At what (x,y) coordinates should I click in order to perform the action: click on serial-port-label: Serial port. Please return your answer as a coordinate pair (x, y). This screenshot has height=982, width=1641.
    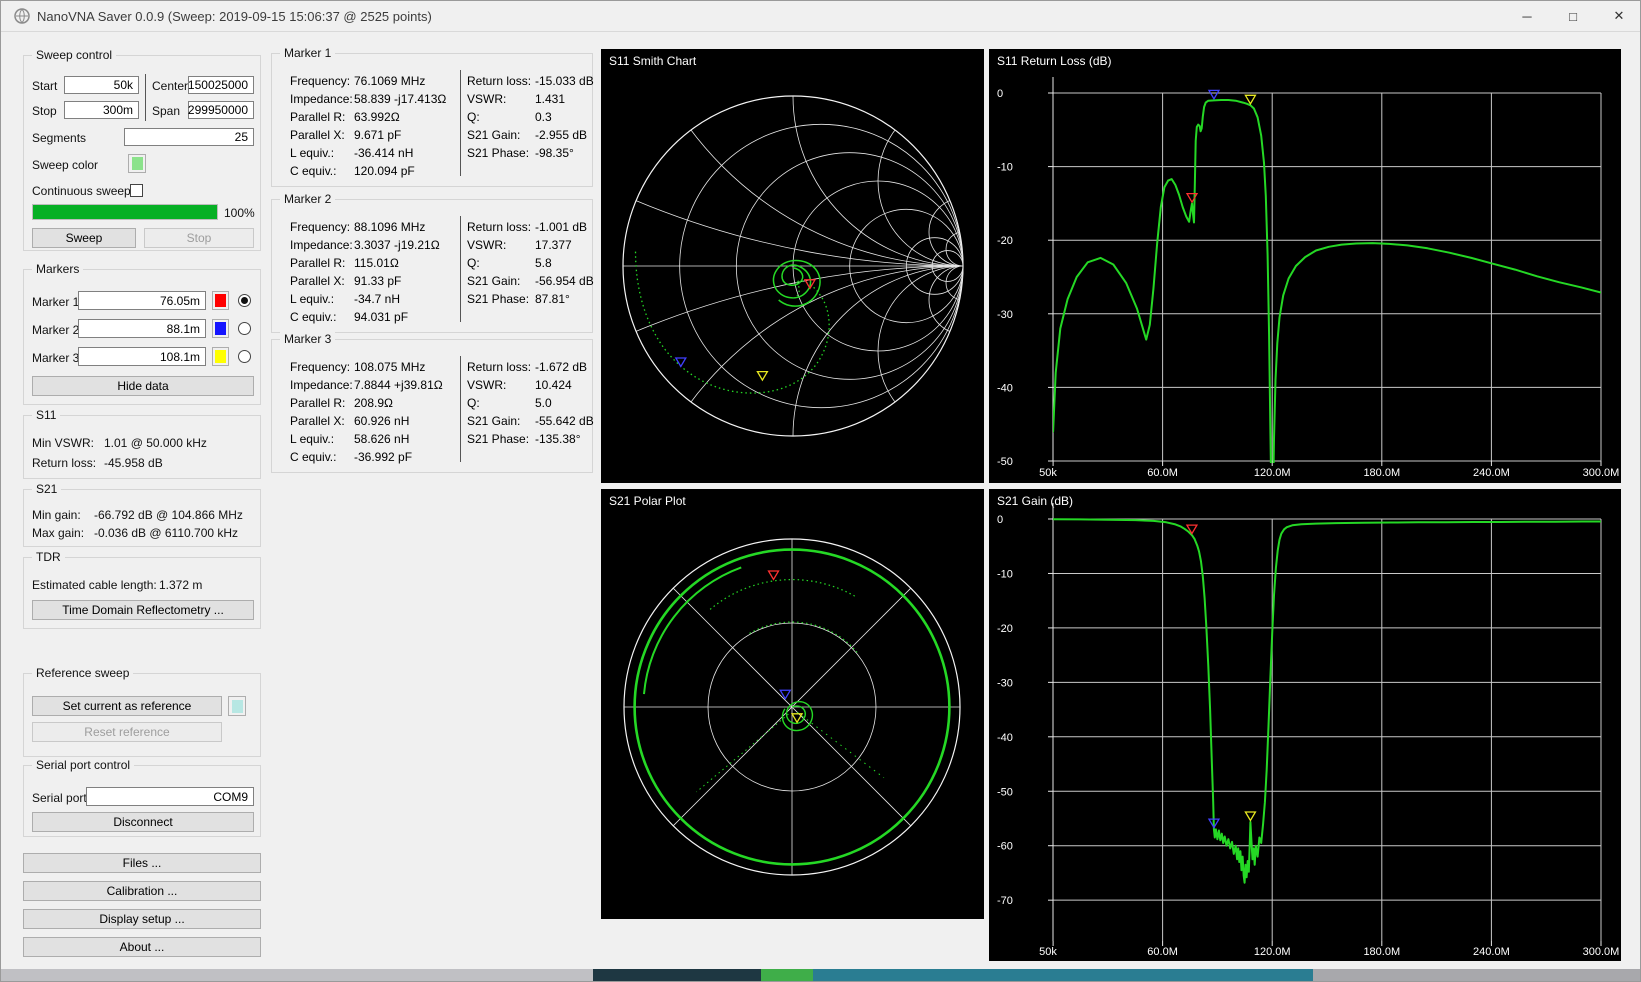
    Looking at the image, I should click on (59, 798).